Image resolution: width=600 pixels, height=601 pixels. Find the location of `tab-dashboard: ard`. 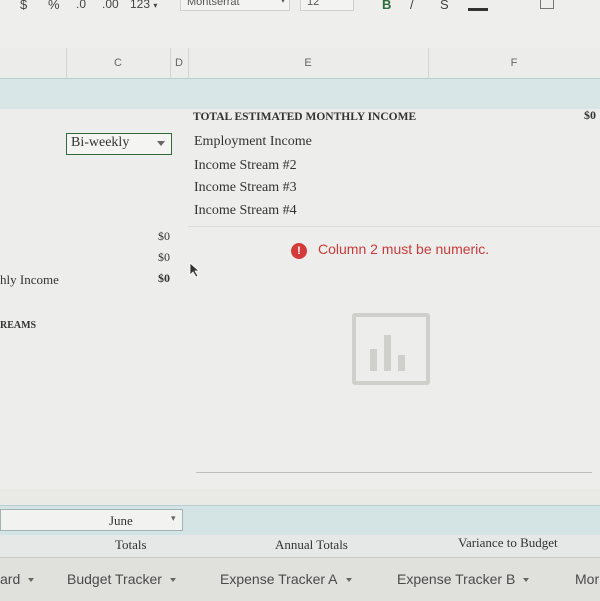

tab-dashboard: ard is located at coordinates (17, 579).